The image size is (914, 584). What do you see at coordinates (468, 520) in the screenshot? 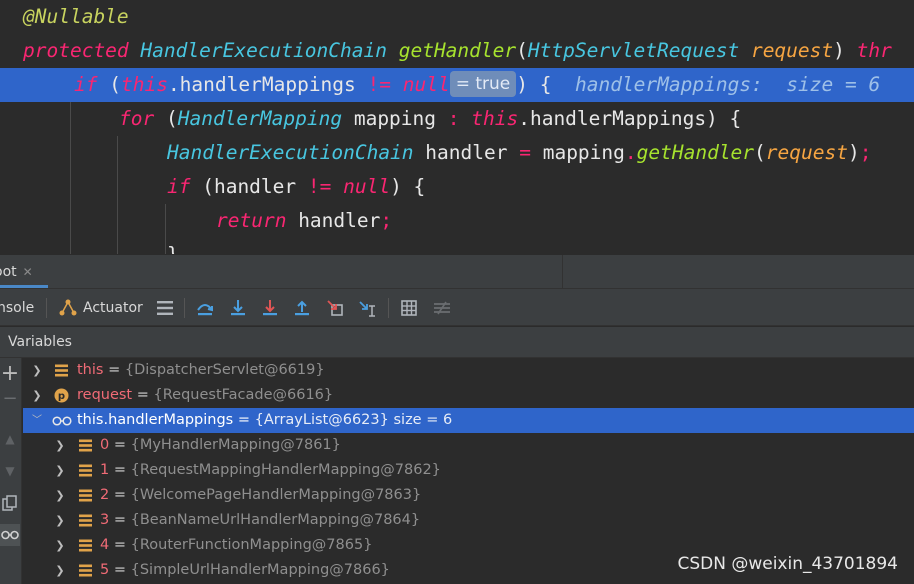
I see `variable-row-child-3: ❯ 3 = {BeanNameUrlHandlerMapping@7864}` at bounding box center [468, 520].